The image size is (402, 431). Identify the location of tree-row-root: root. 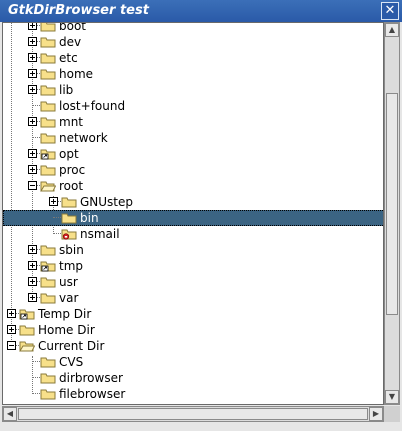
(193, 186).